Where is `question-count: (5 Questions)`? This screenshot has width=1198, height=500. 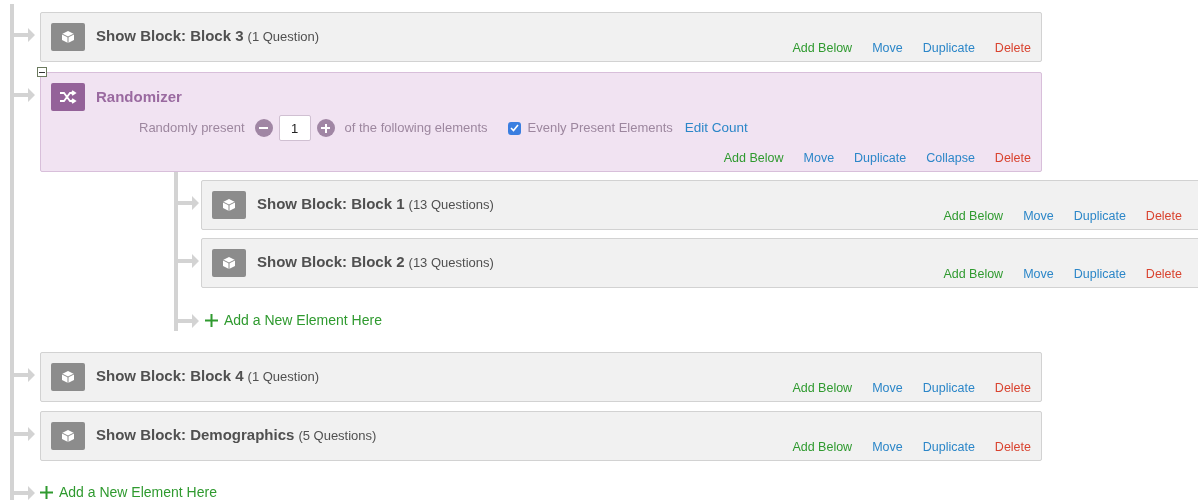
question-count: (5 Questions) is located at coordinates (337, 436).